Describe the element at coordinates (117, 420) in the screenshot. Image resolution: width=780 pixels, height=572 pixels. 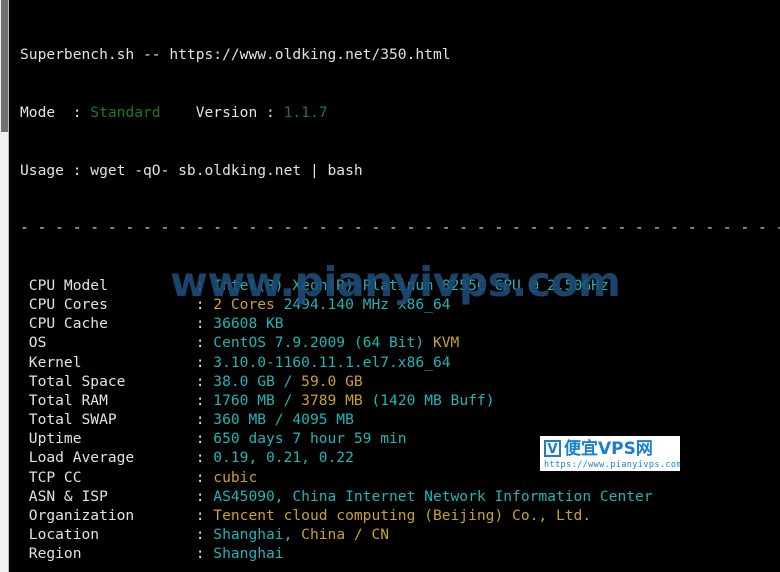
I see `system-info-label: Total SWAP :` at that location.